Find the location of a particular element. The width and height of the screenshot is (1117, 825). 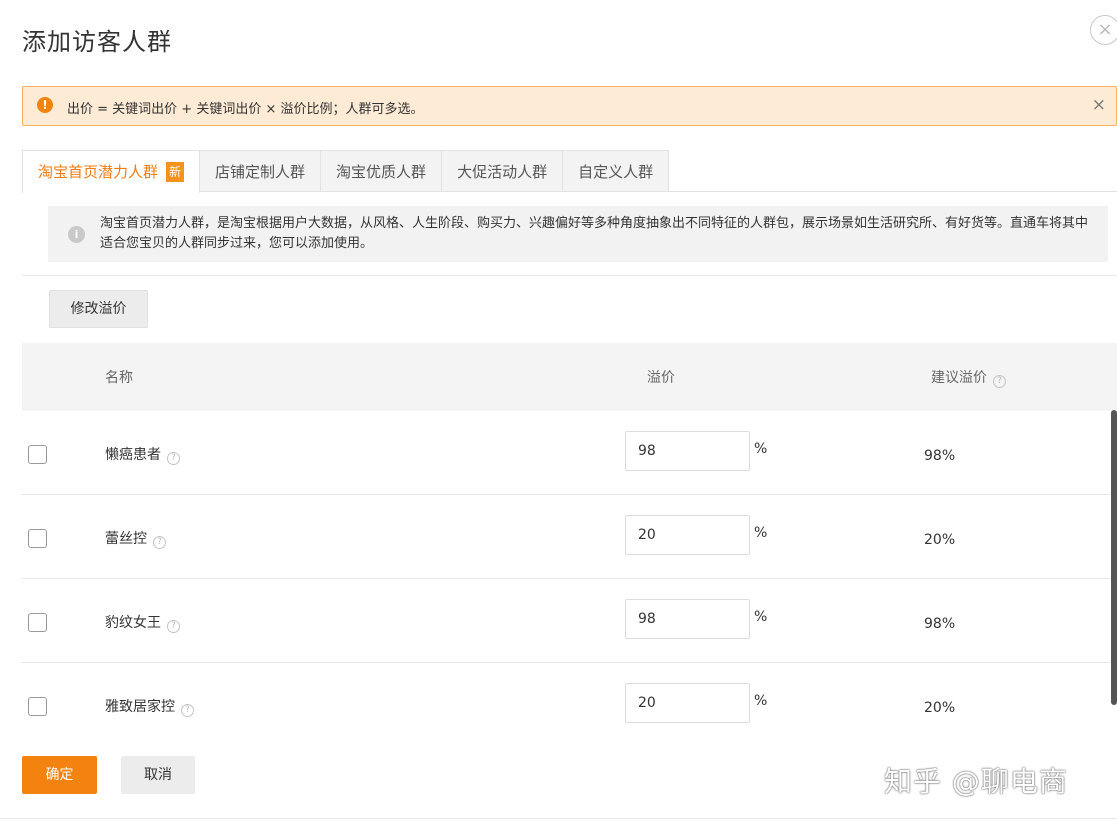

column-header-suggested-premium: 建议溢价? is located at coordinates (968, 377).